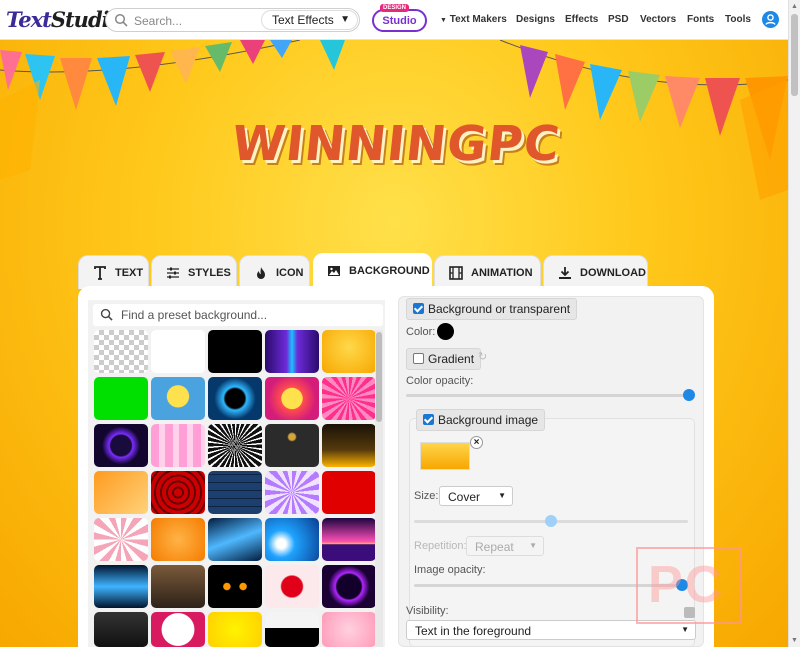 Image resolution: width=800 pixels, height=647 pixels. What do you see at coordinates (349, 445) in the screenshot?
I see `preset-stage-lights` at bounding box center [349, 445].